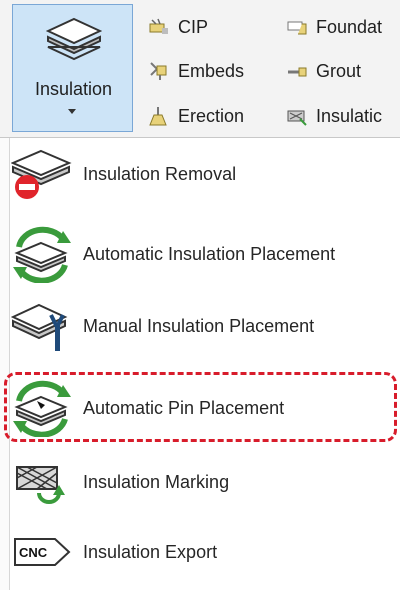  I want to click on insulation-button-label: Insulation, so click(73, 89).